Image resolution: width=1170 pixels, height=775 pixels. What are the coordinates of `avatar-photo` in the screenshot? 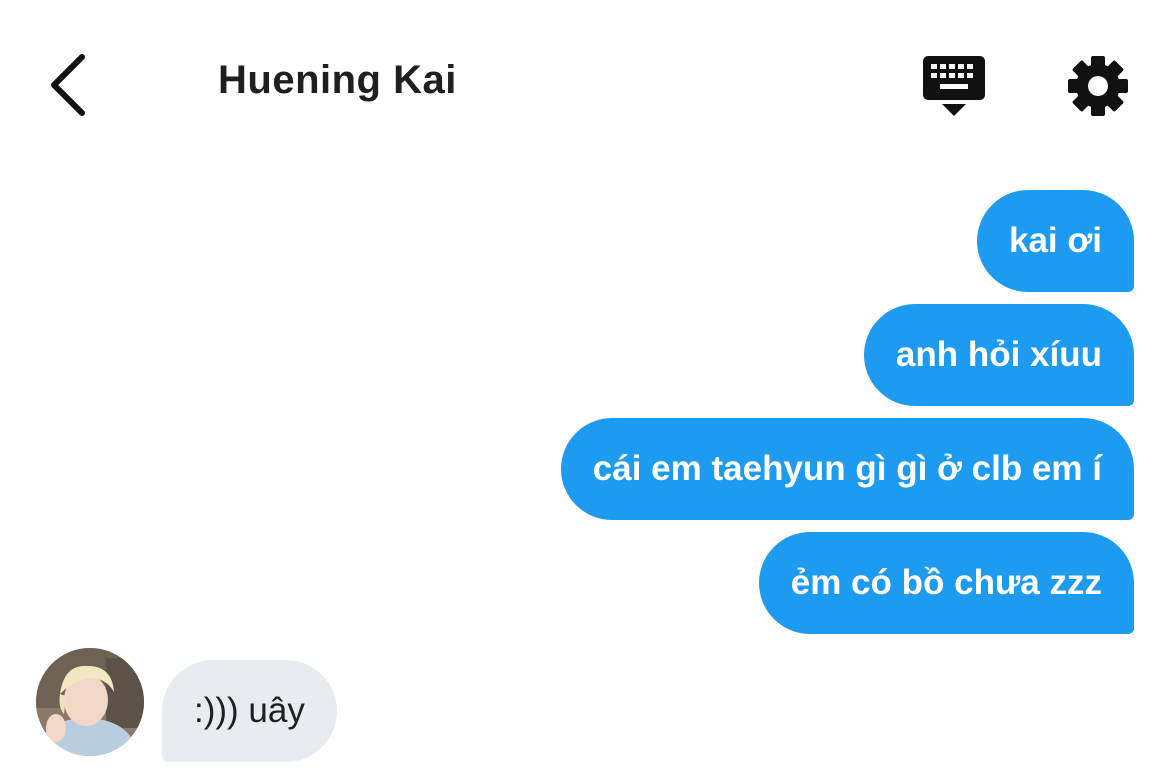 It's located at (90, 702).